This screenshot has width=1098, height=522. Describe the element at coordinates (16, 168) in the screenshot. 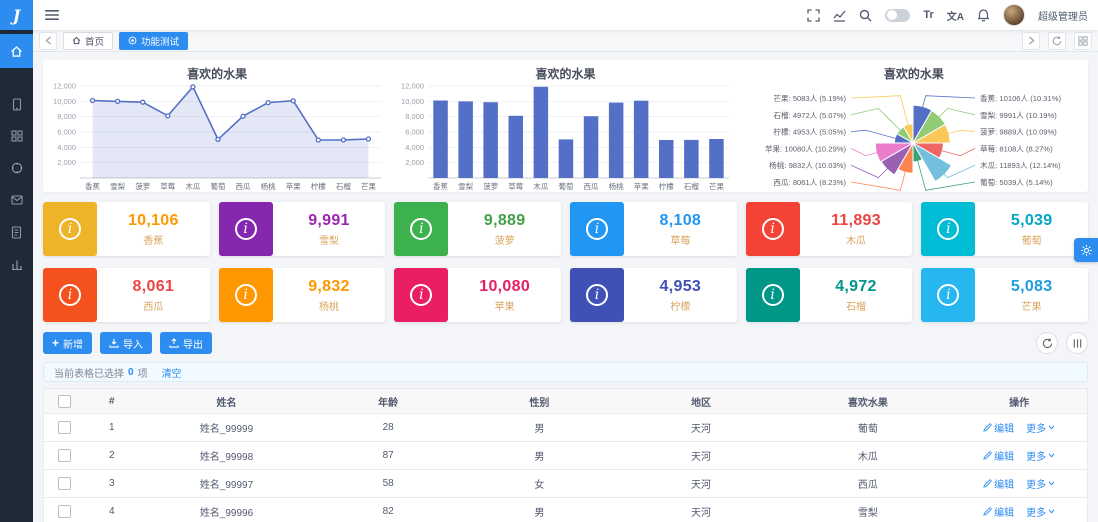

I see `sidebar-item-console` at that location.